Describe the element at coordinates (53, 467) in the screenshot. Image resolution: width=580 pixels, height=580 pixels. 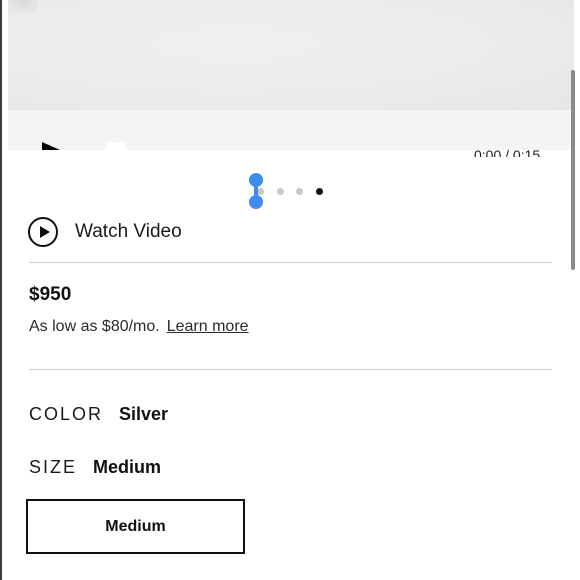
I see `size-label: SIZE` at that location.